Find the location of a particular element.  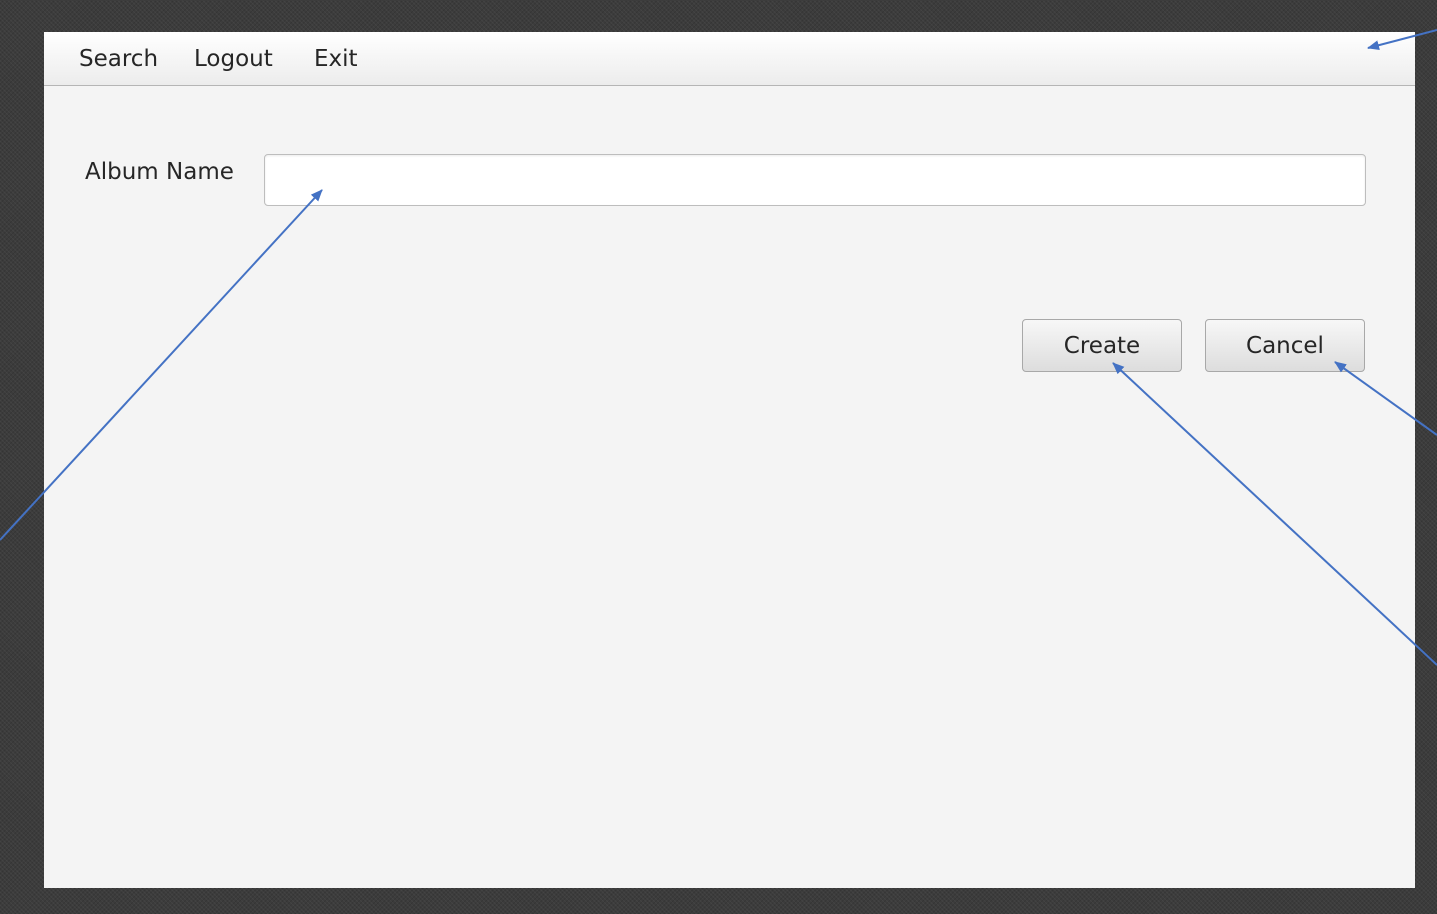

album-name-input is located at coordinates (815, 180).